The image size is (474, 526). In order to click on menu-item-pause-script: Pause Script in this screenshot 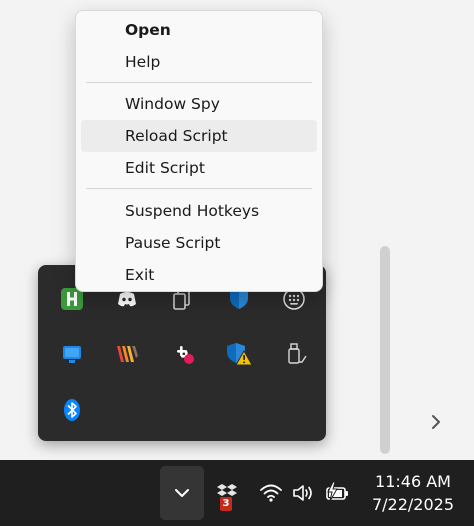, I will do `click(199, 243)`.